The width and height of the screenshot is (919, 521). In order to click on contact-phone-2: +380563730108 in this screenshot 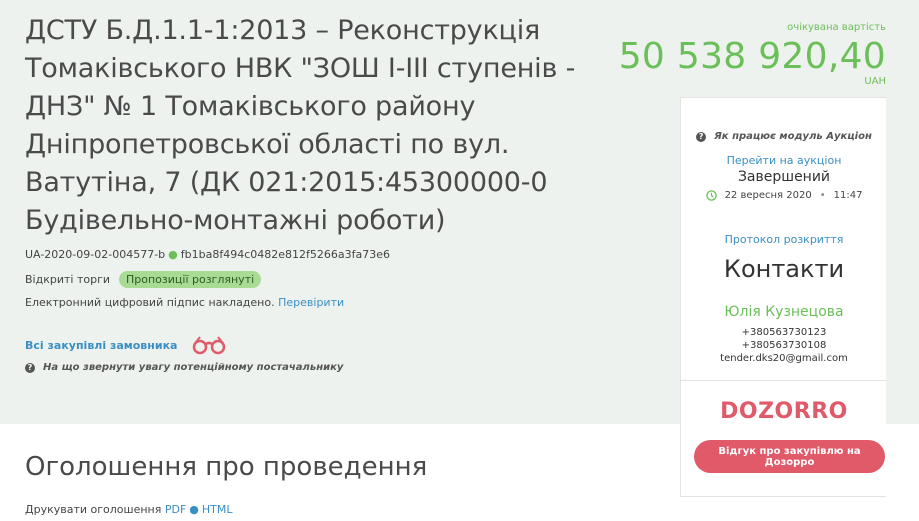, I will do `click(784, 345)`.